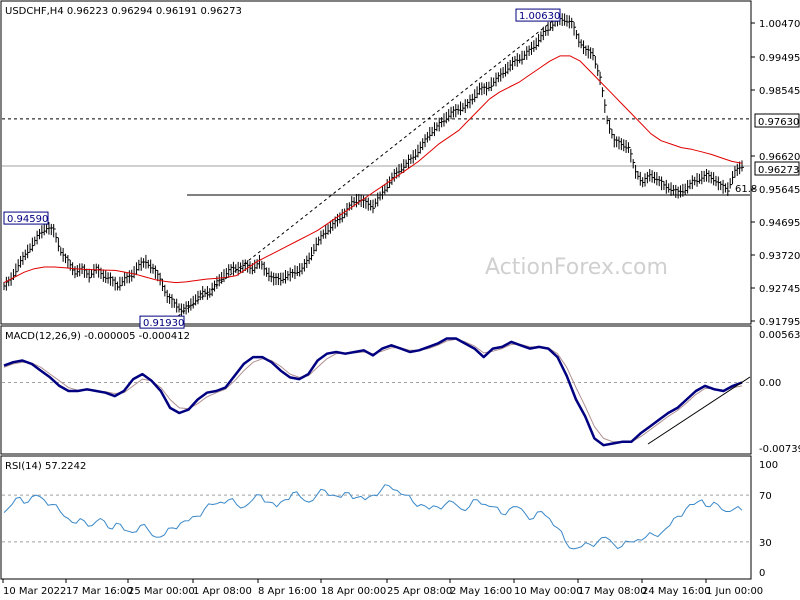 Image resolution: width=800 pixels, height=600 pixels. What do you see at coordinates (779, 322) in the screenshot?
I see `price-ytick-label: 0.91795` at bounding box center [779, 322].